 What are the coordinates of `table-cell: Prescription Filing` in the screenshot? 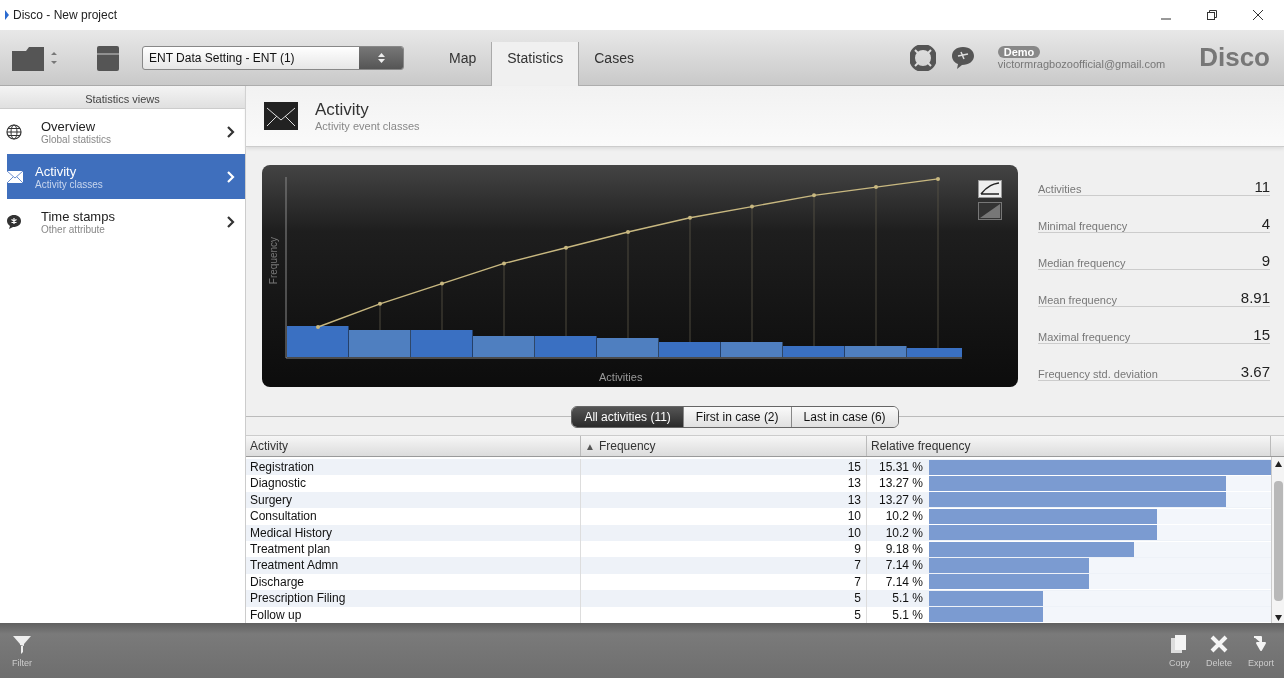 It's located at (413, 598).